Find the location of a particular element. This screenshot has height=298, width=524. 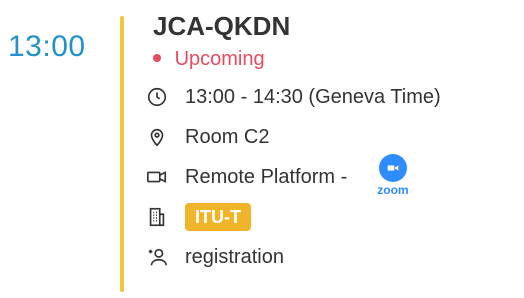

zoom-link: zoom is located at coordinates (393, 175).